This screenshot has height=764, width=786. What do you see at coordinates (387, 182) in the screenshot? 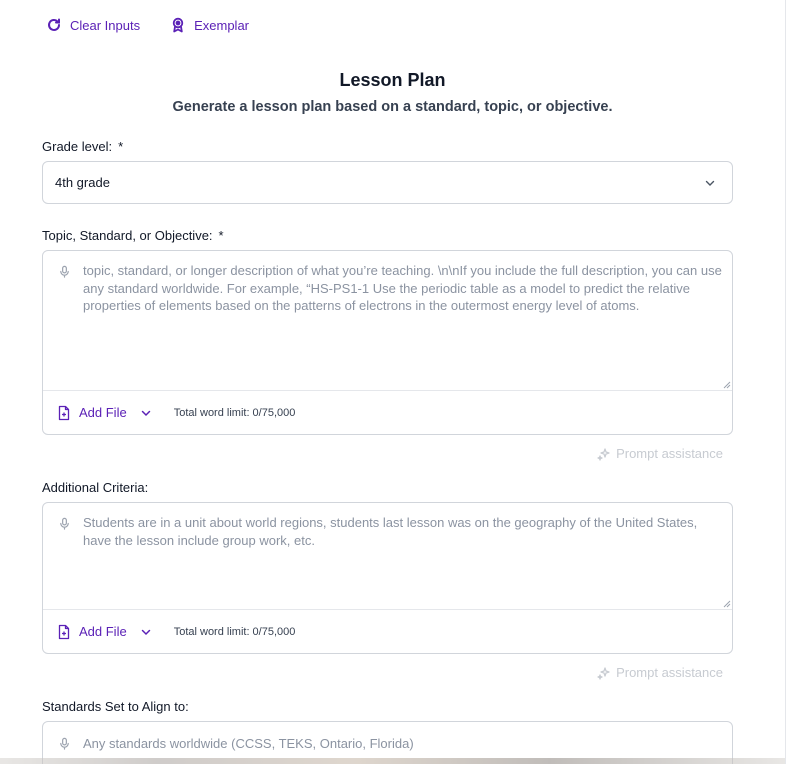
I see `grade-level-select: 4th grade` at bounding box center [387, 182].